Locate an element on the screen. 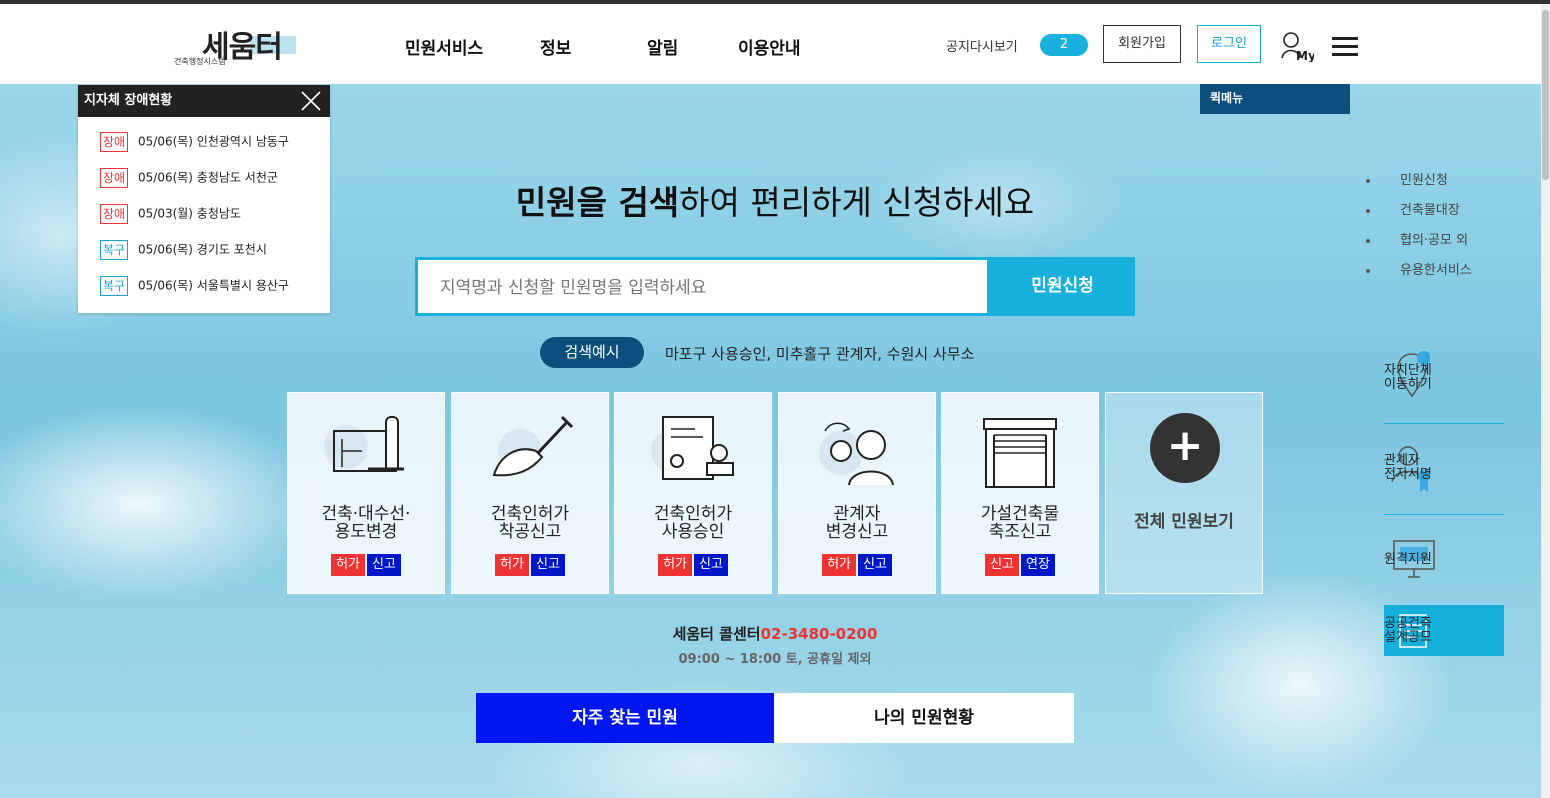  quick-menu-title: 퀵메뉴 is located at coordinates (1275, 99).